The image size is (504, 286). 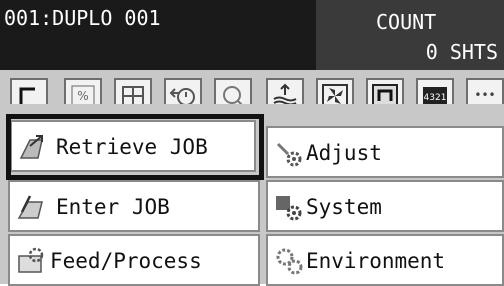 What do you see at coordinates (406, 22) in the screenshot?
I see `count-label: COUNT` at bounding box center [406, 22].